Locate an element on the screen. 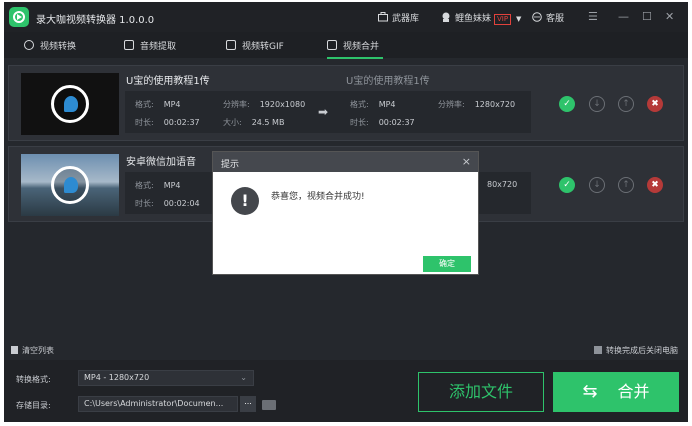 Image resolution: width=692 pixels, height=426 pixels. maximize-icon: ☐ is located at coordinates (647, 16).